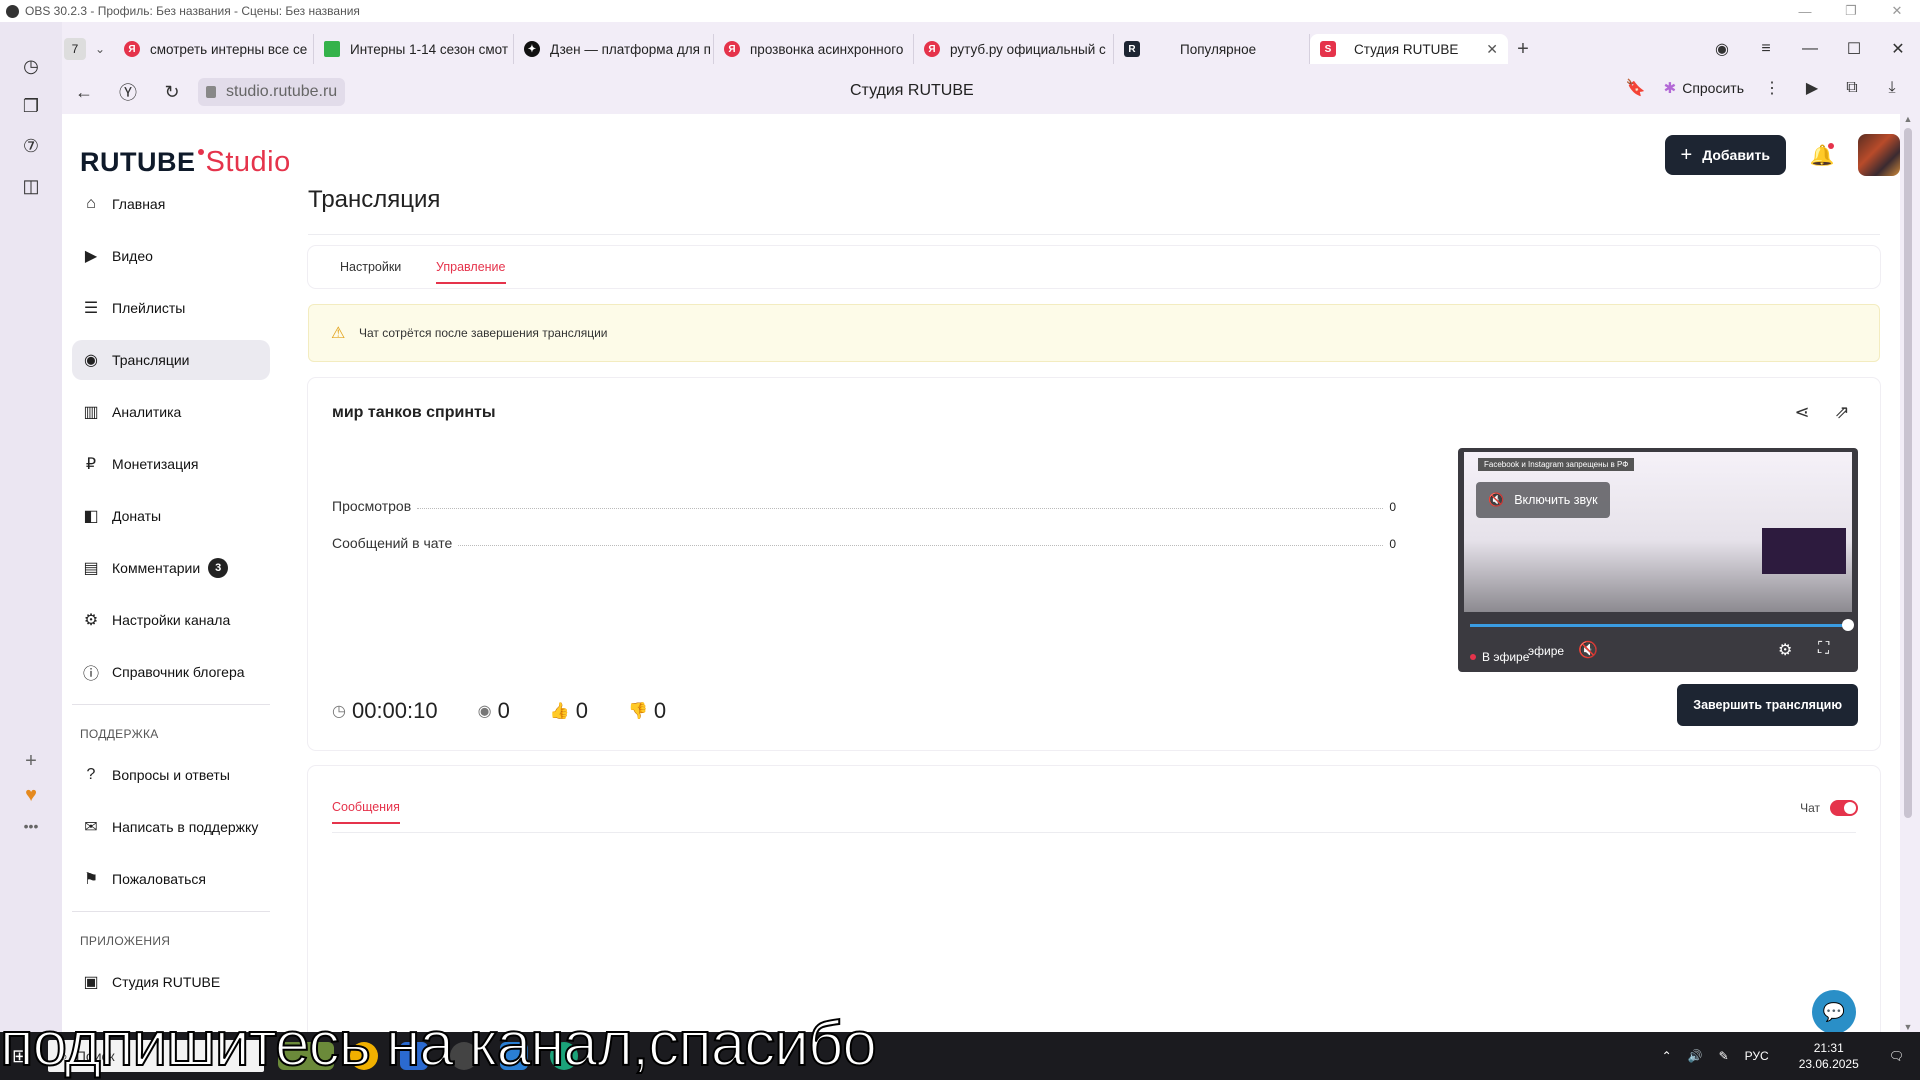 This screenshot has width=1920, height=1080. I want to click on open-external-icon: ⇗, so click(1842, 412).